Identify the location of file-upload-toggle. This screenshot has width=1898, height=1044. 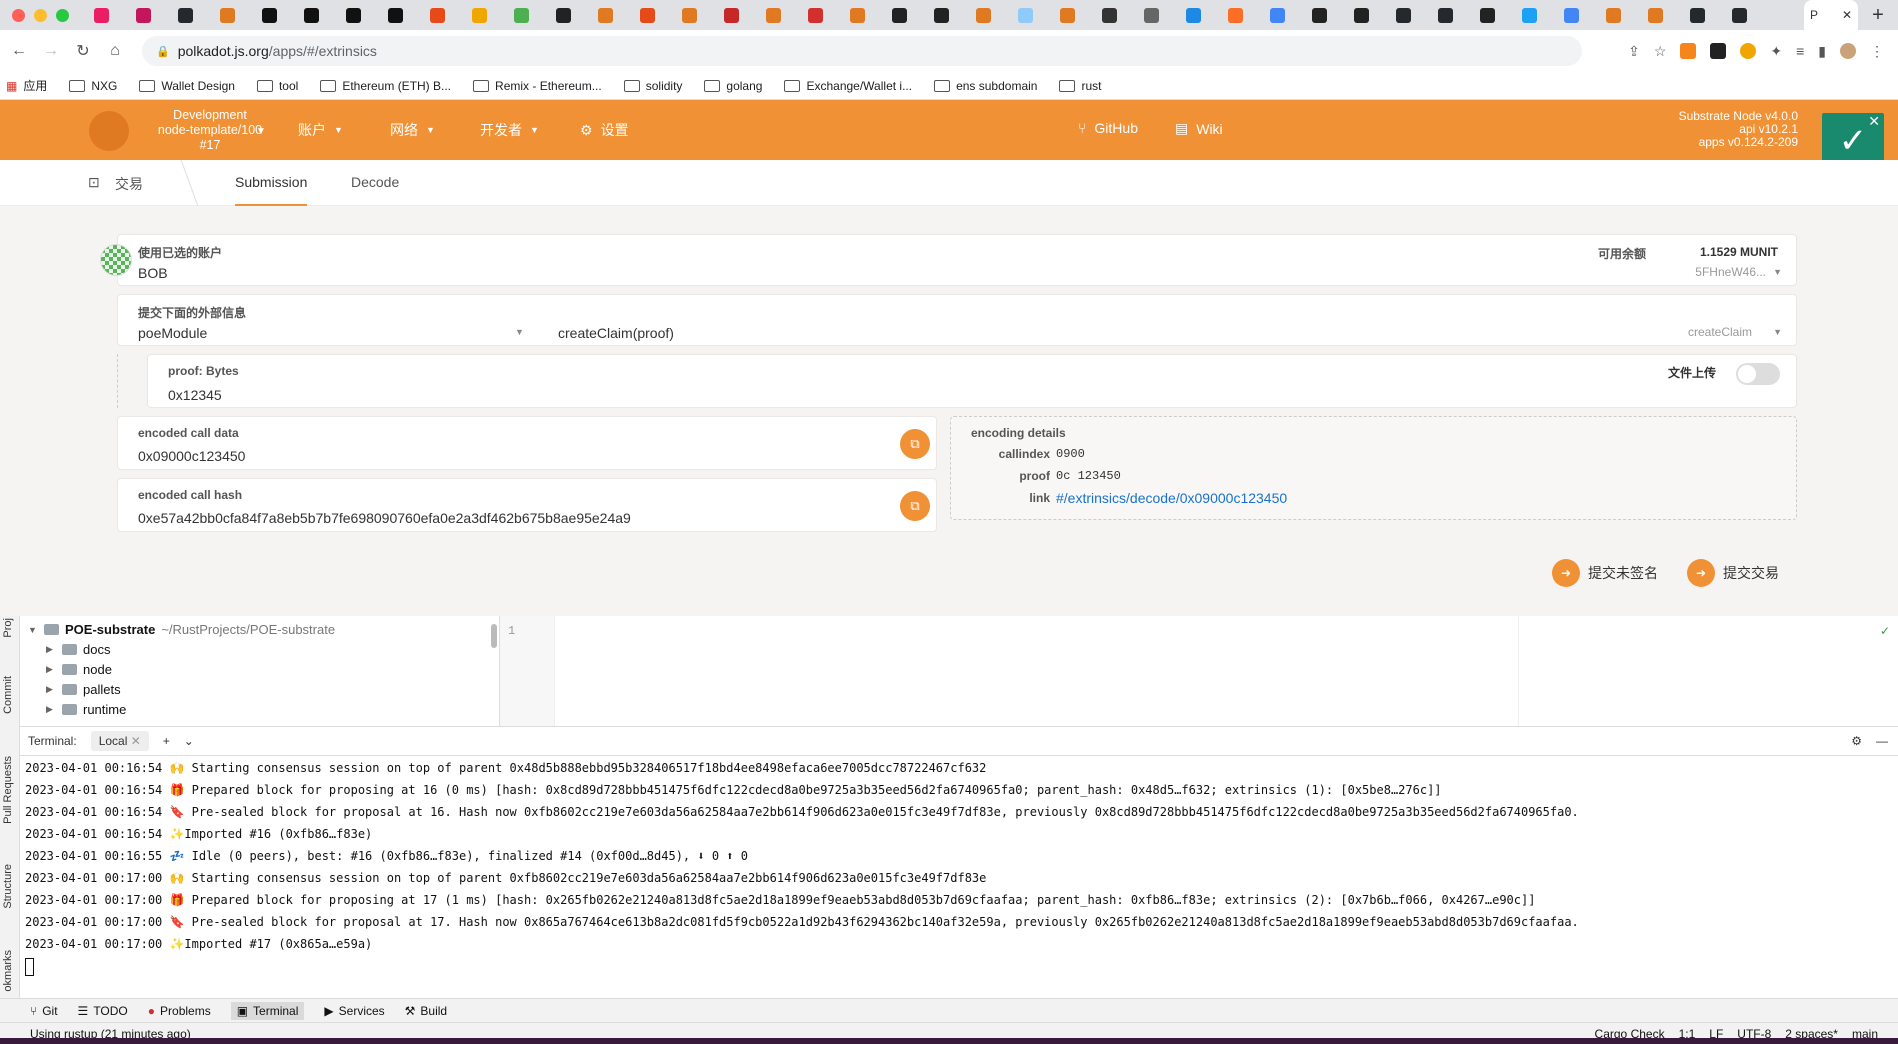
(1758, 374).